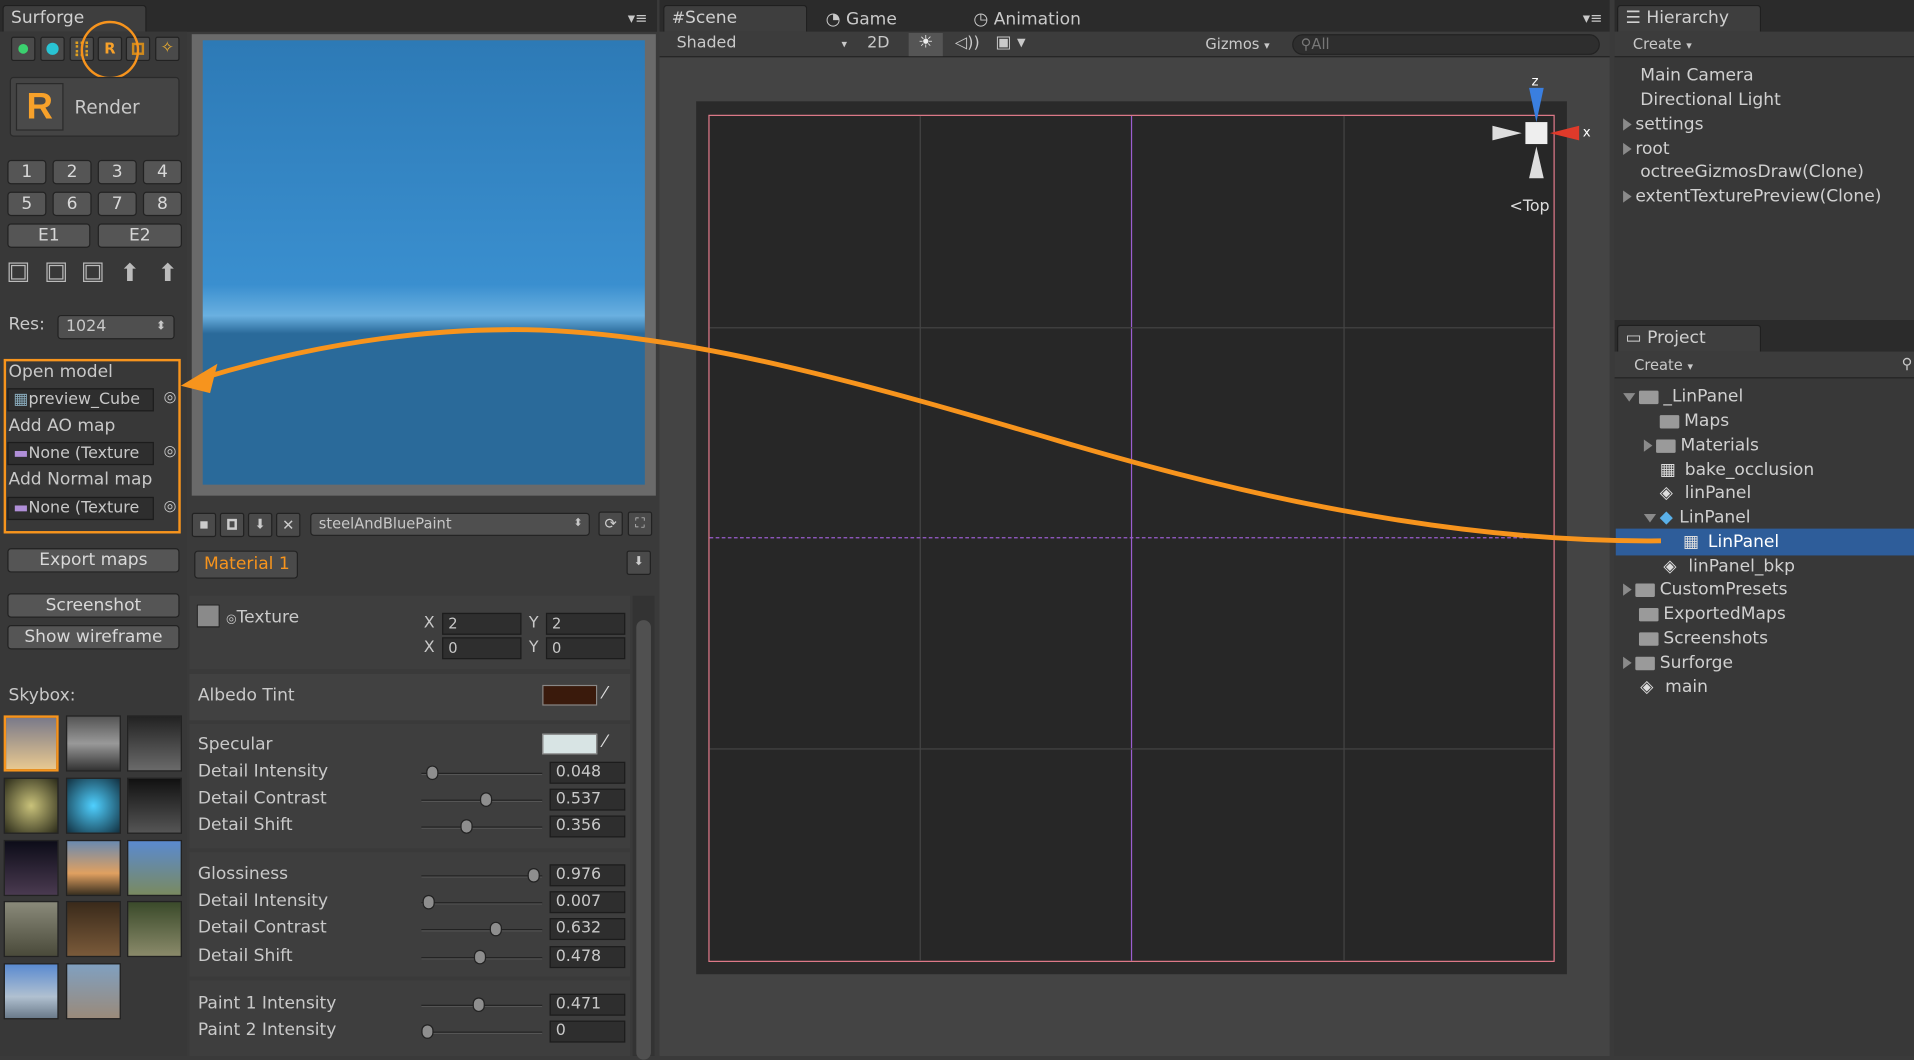  Describe the element at coordinates (199, 378) in the screenshot. I see `annotation-arrow-head` at that location.